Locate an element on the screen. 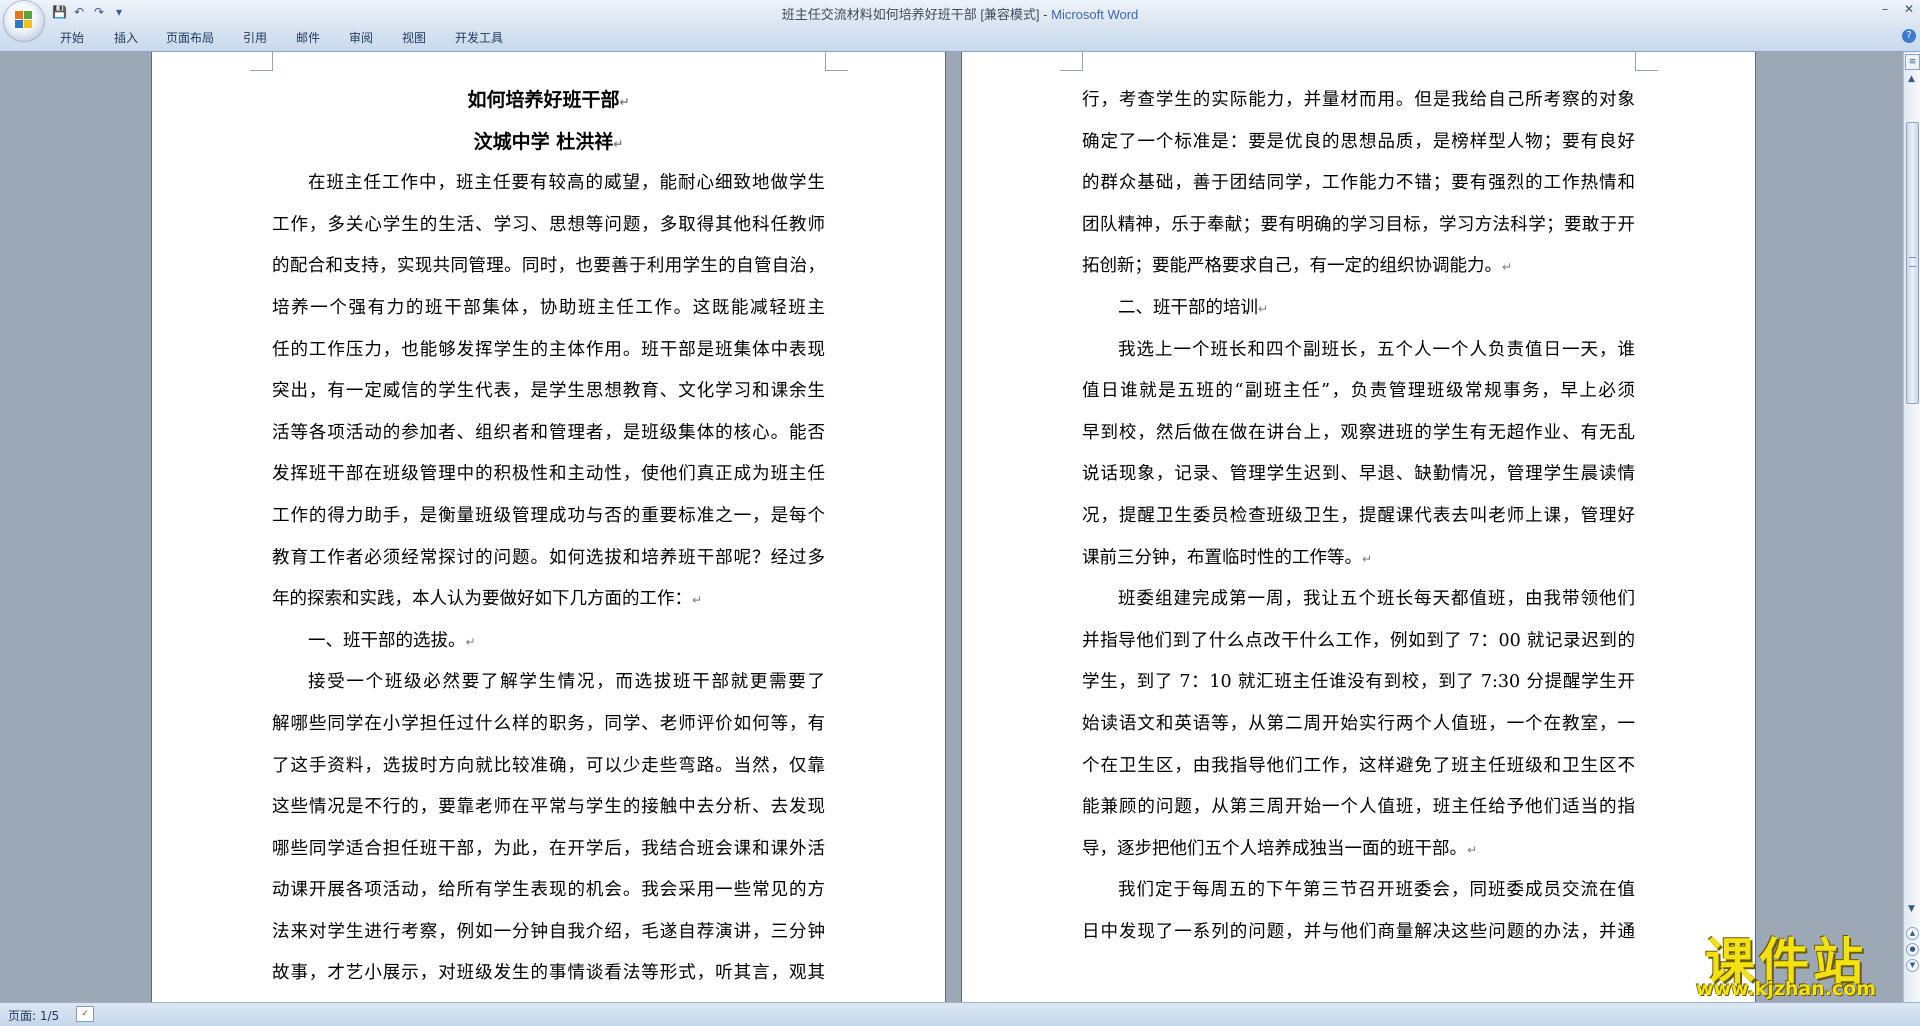 The width and height of the screenshot is (1920, 1026). text-line: 拓创新；要能严格要求自己，有一定的组织协调能力。↵ is located at coordinates (1358, 267).